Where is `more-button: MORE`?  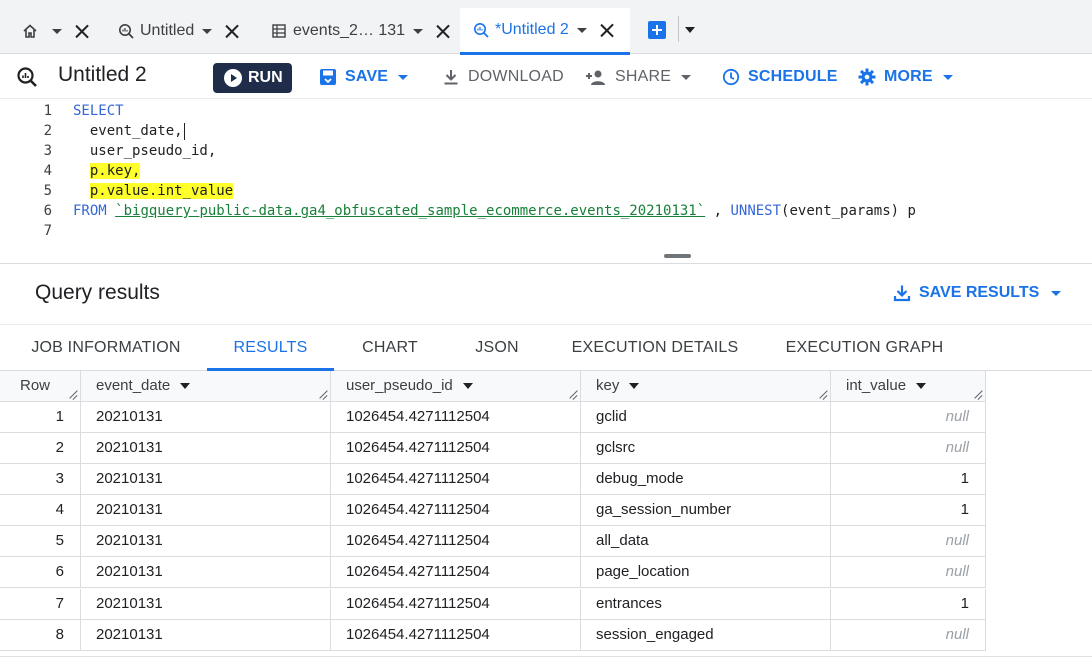 more-button: MORE is located at coordinates (905, 77).